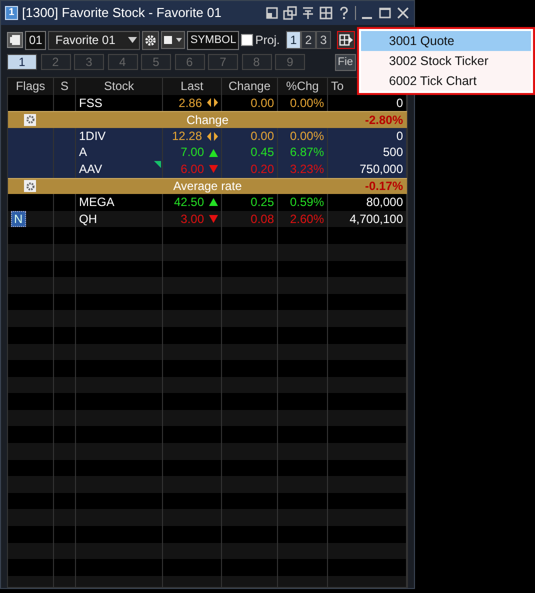 The width and height of the screenshot is (535, 593). I want to click on price-change: 0.45, so click(262, 152).